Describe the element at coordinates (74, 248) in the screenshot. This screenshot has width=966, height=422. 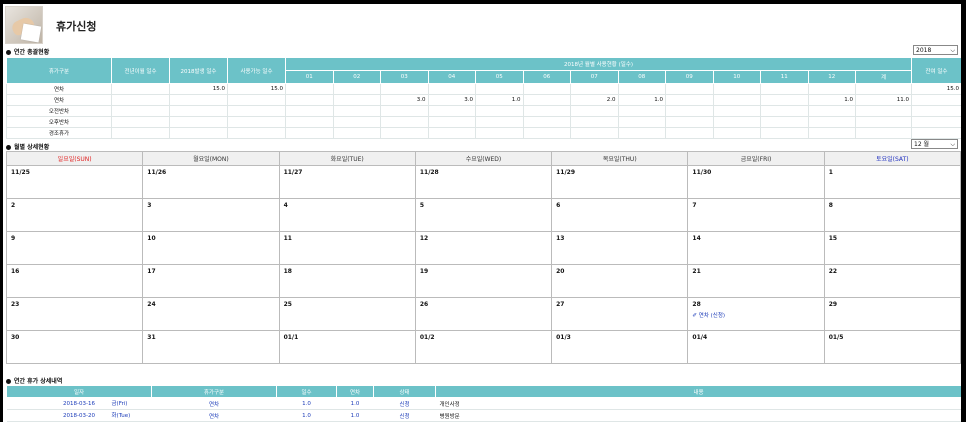
I see `calendar-day: 9` at that location.